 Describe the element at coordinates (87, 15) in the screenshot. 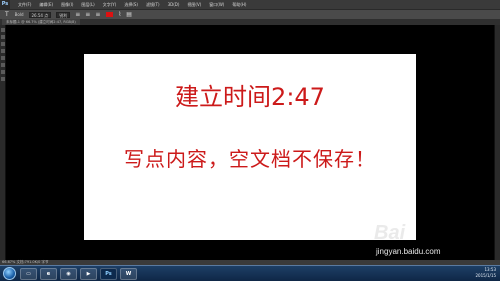

I see `align-center-icon: ≡` at that location.